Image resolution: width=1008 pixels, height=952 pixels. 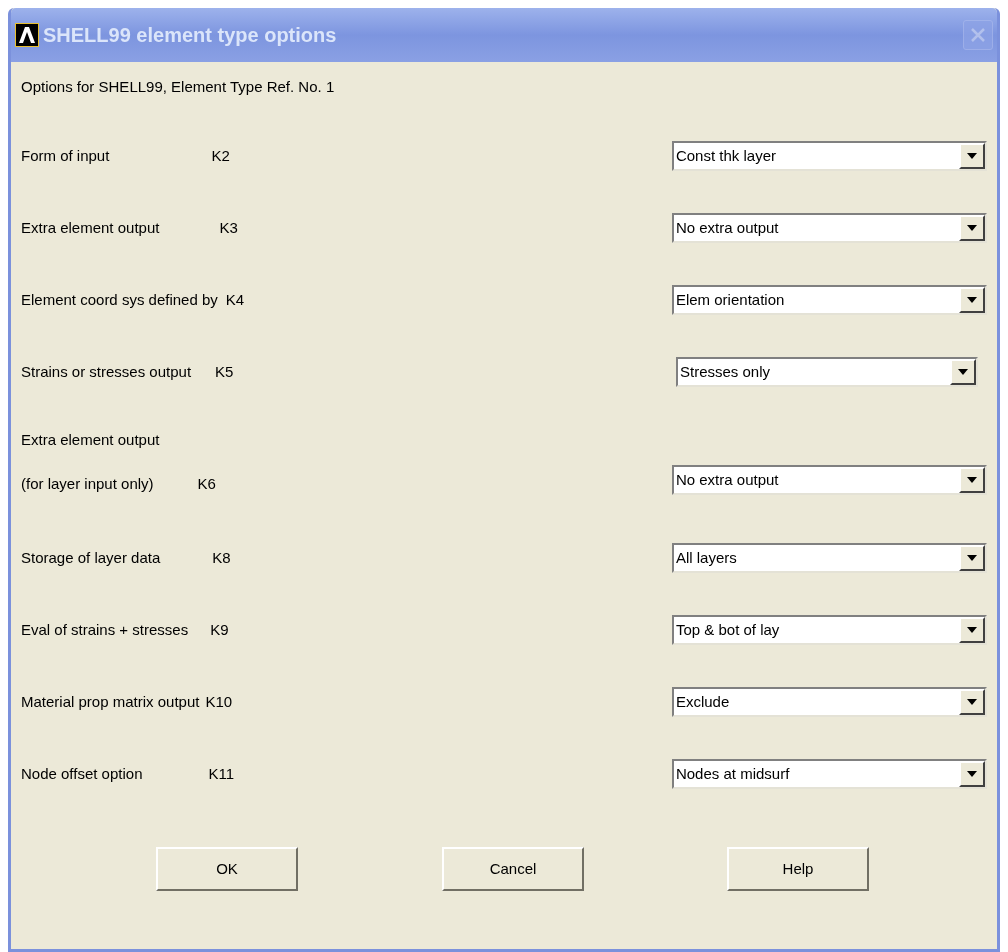 I want to click on dropdown: Nodes at midsurf, so click(x=829, y=774).